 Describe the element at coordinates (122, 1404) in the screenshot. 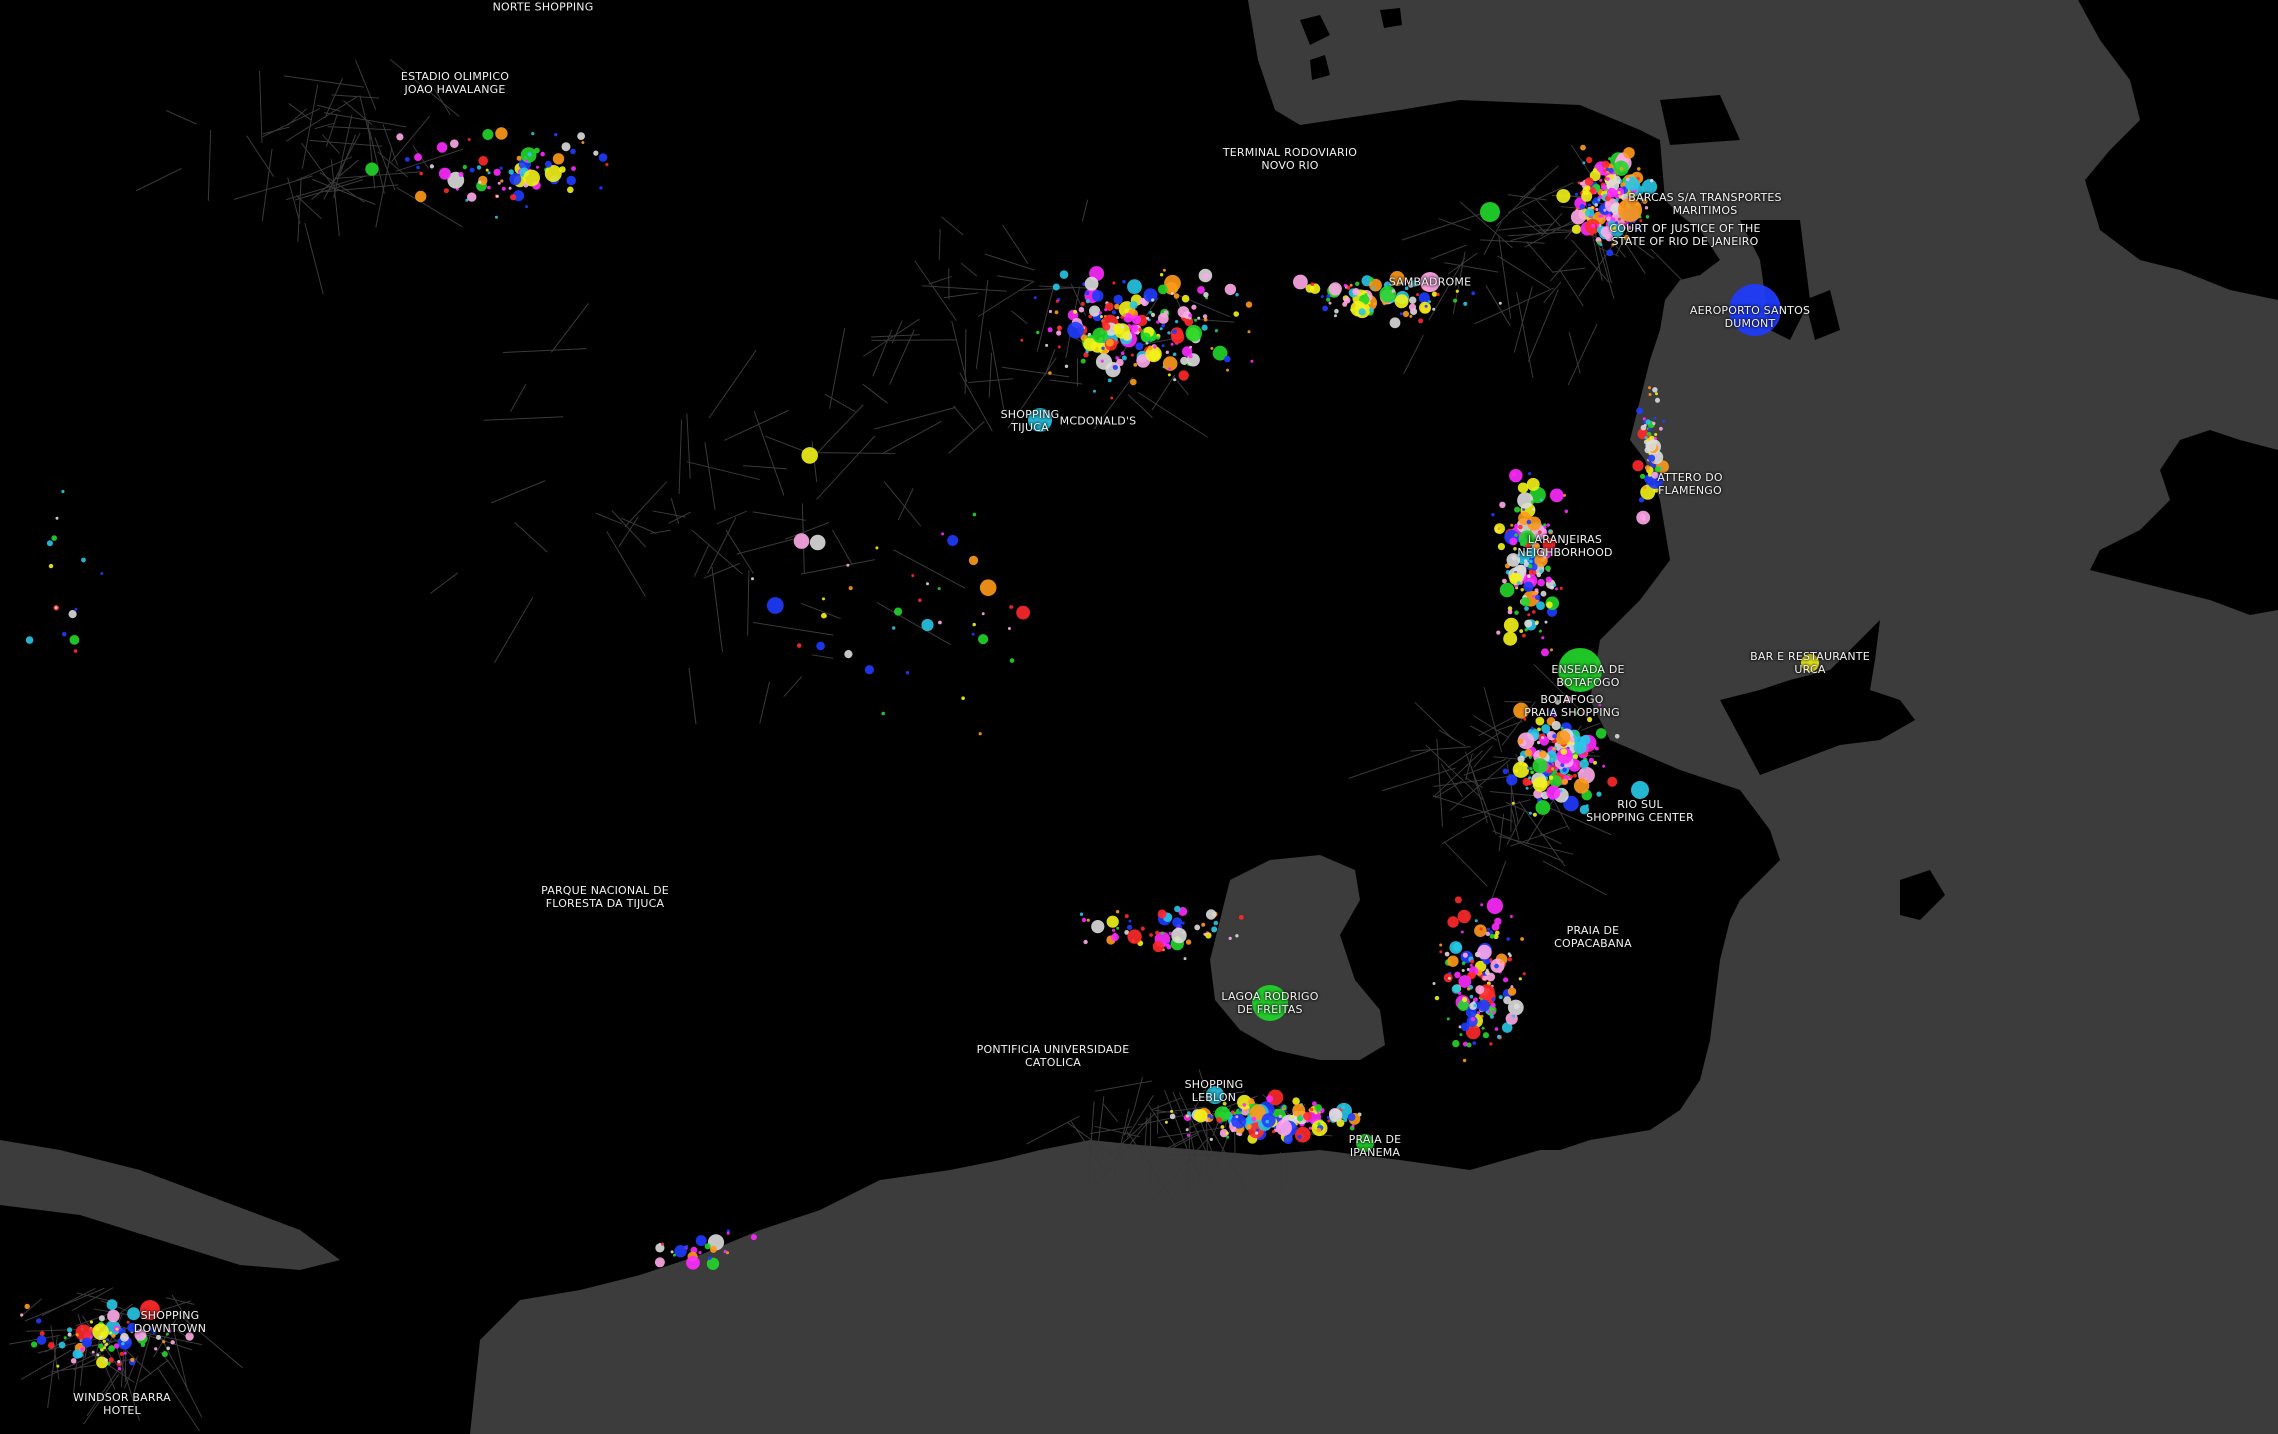

I see `label-windsor: WINDSOR BARRA HOTEL` at that location.